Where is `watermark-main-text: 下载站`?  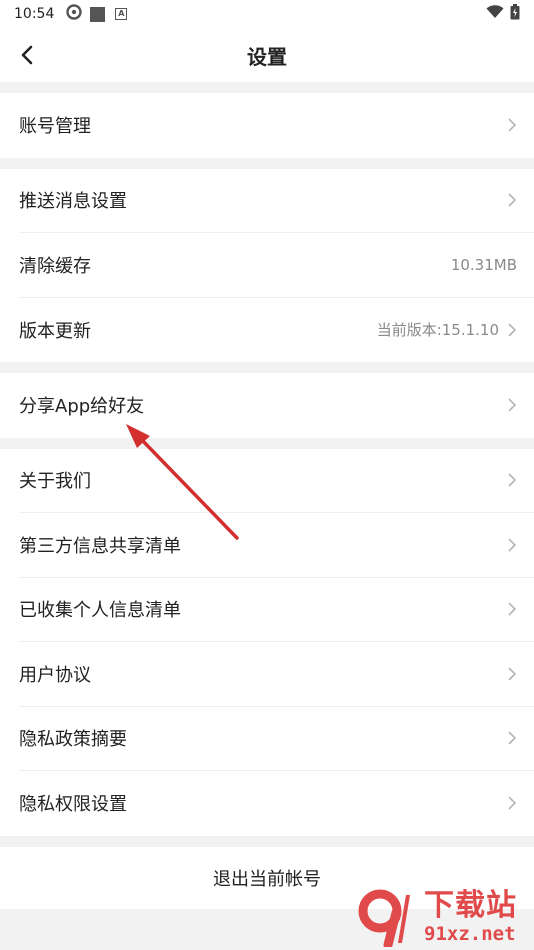
watermark-main-text: 下载站 is located at coordinates (470, 905).